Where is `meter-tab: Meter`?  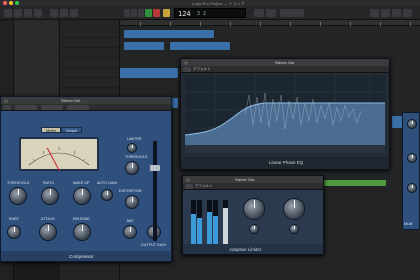 meter-tab: Meter is located at coordinates (51, 130).